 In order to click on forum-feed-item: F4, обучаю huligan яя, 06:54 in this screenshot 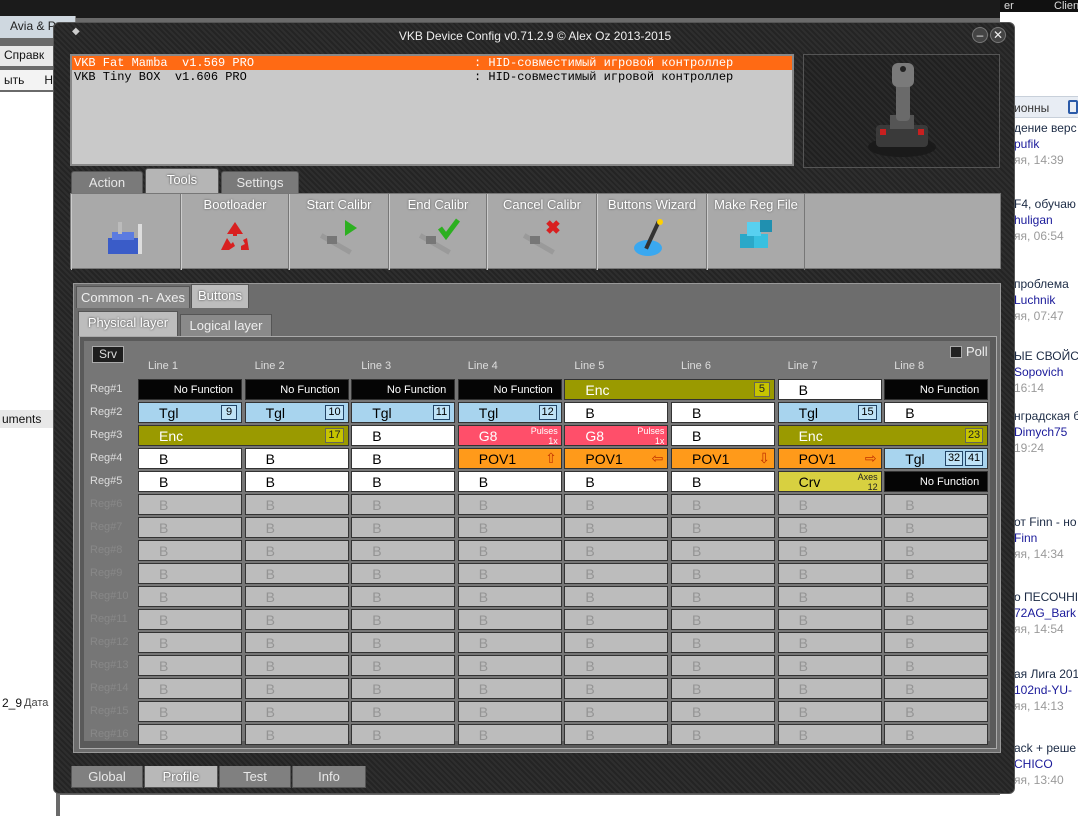, I will do `click(1046, 220)`.